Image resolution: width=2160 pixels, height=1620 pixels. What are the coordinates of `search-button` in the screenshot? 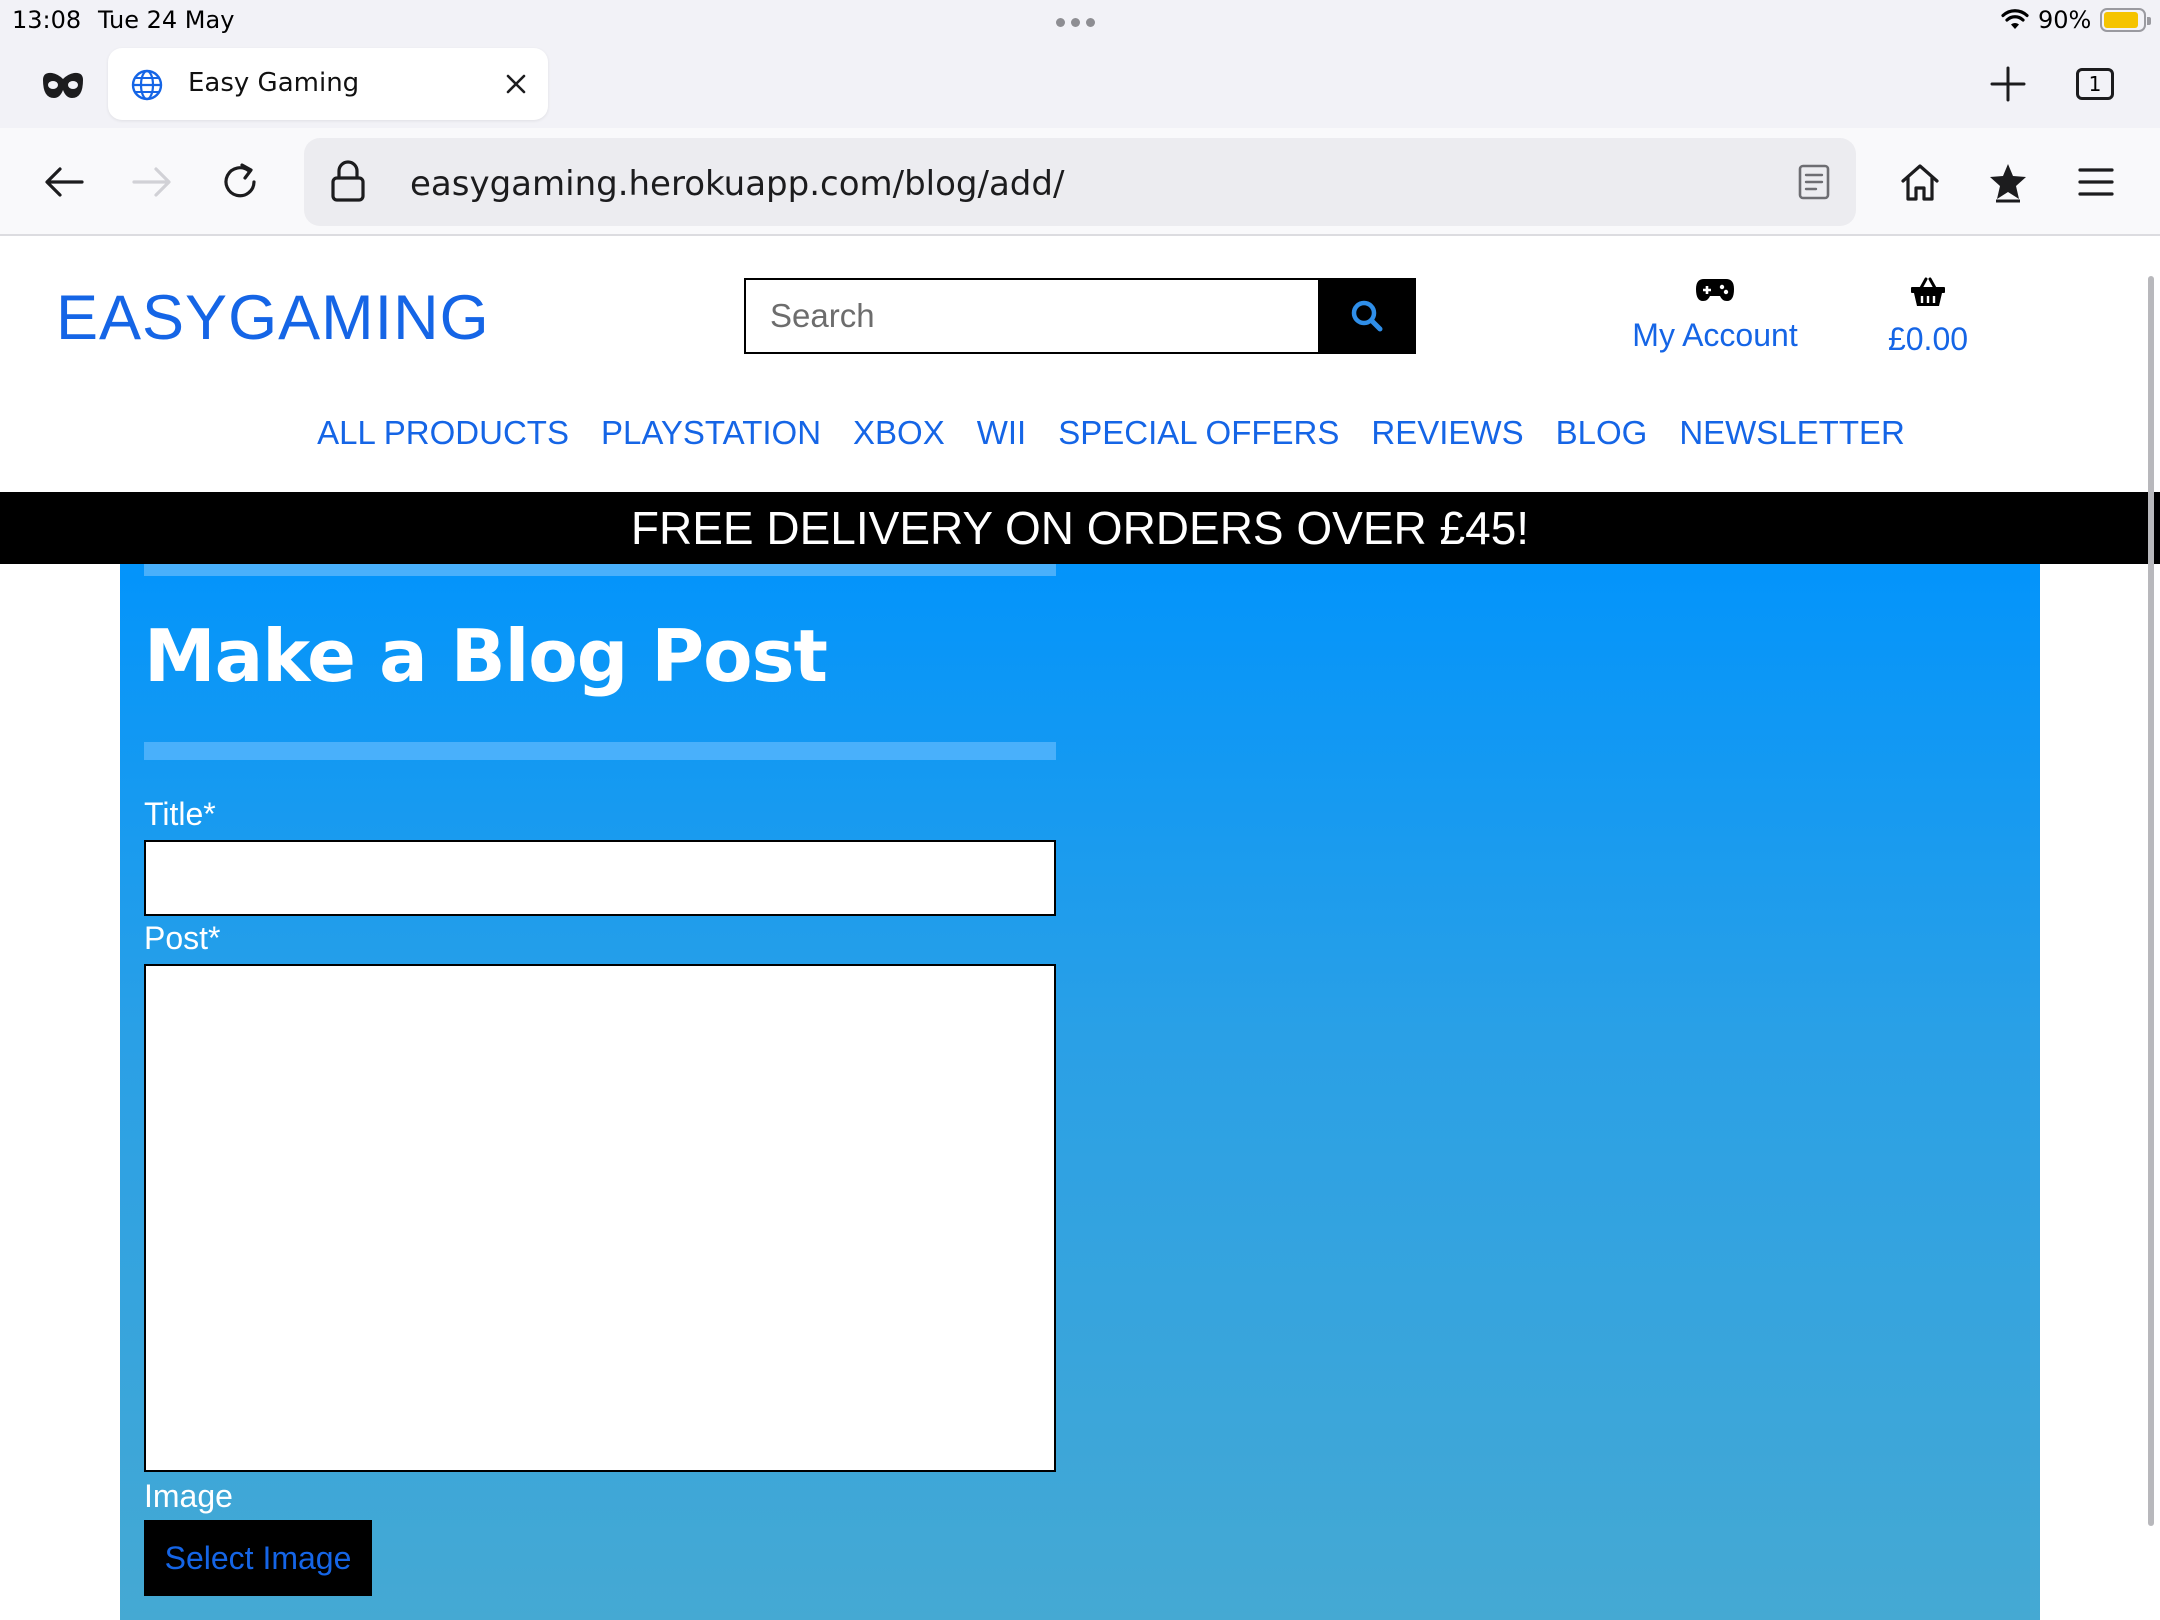 It's located at (1367, 316).